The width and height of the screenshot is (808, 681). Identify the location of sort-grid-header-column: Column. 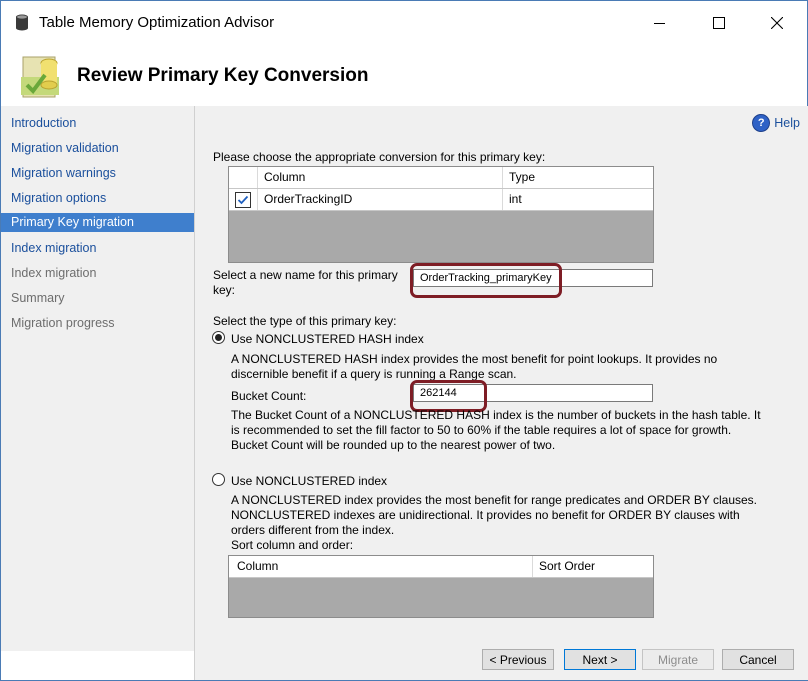
(381, 566).